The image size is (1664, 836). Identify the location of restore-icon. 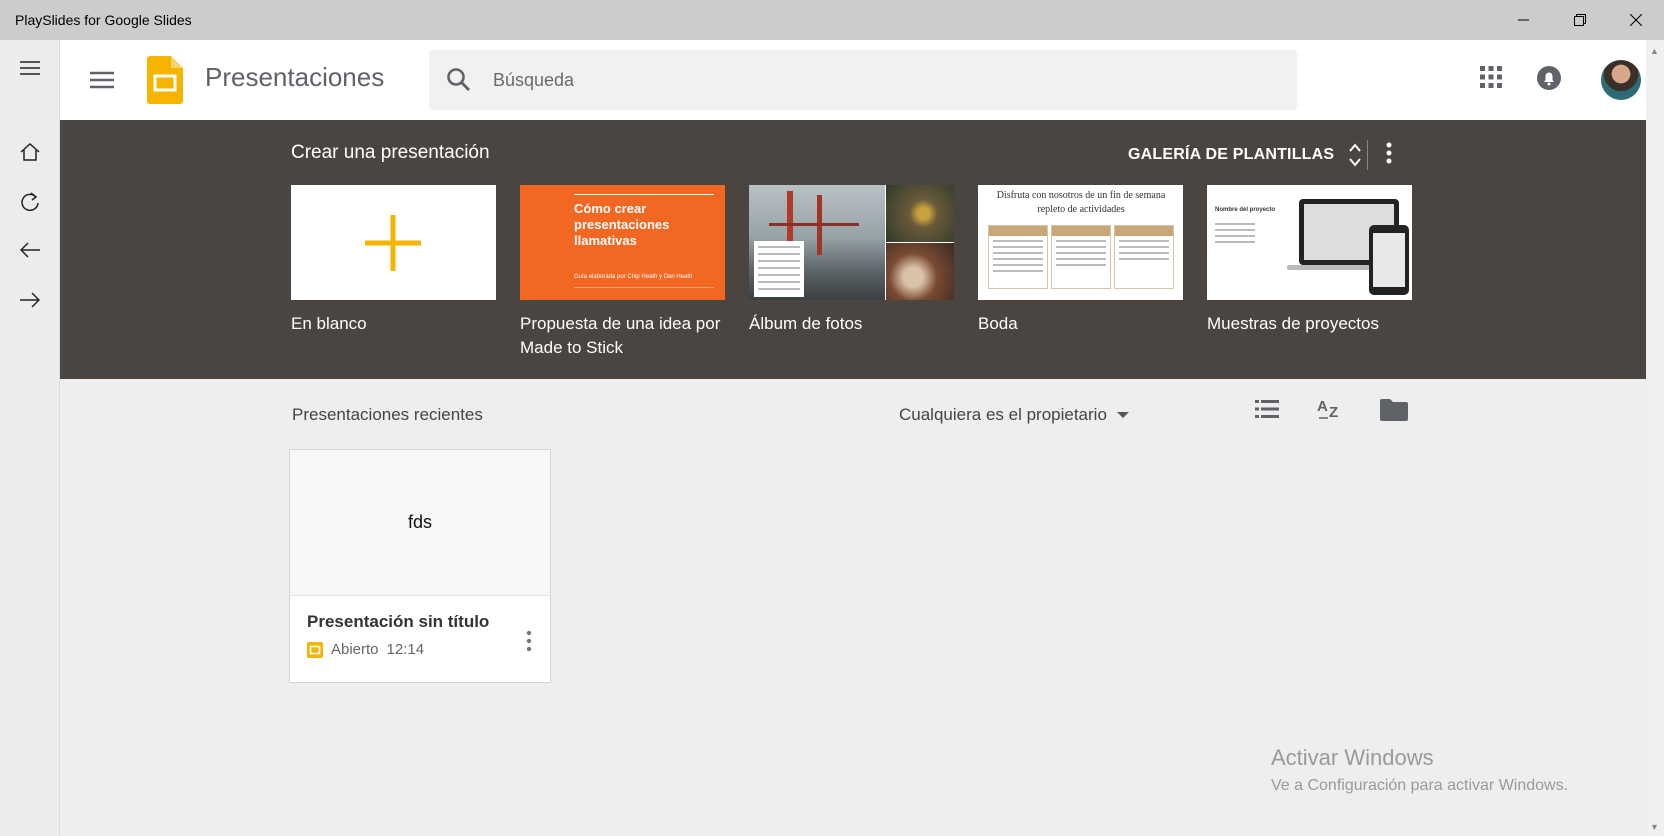
(1580, 20).